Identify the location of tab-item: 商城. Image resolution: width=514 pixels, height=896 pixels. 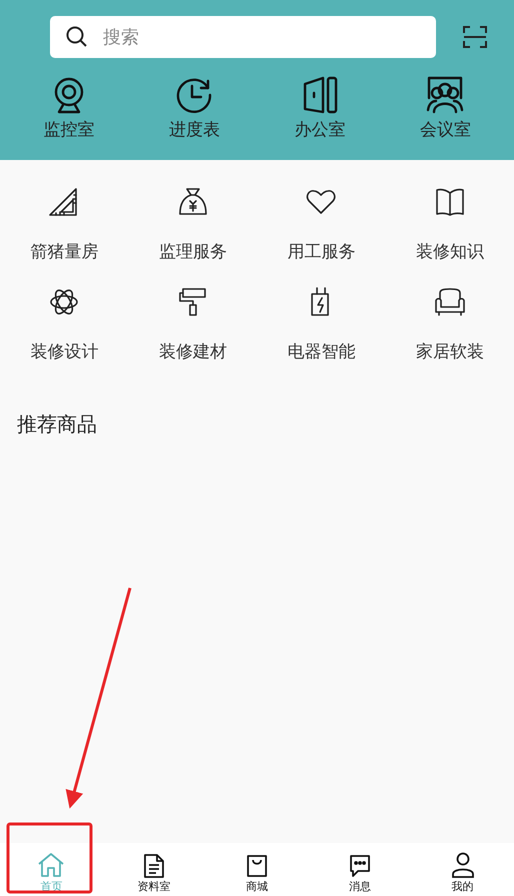
(257, 869).